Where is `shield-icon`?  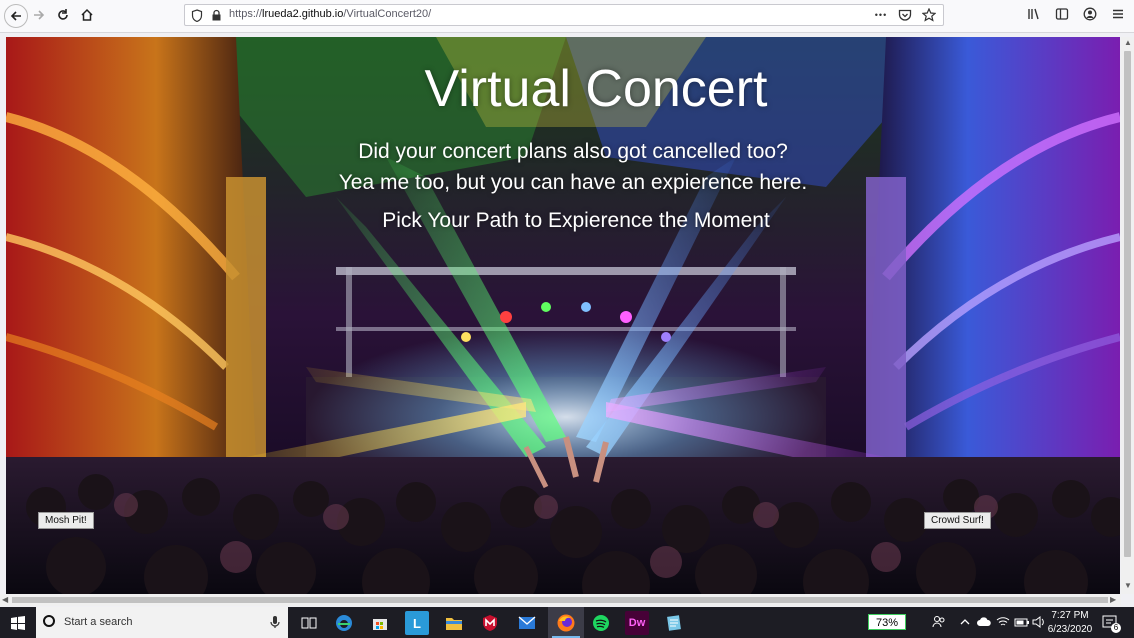 shield-icon is located at coordinates (197, 15).